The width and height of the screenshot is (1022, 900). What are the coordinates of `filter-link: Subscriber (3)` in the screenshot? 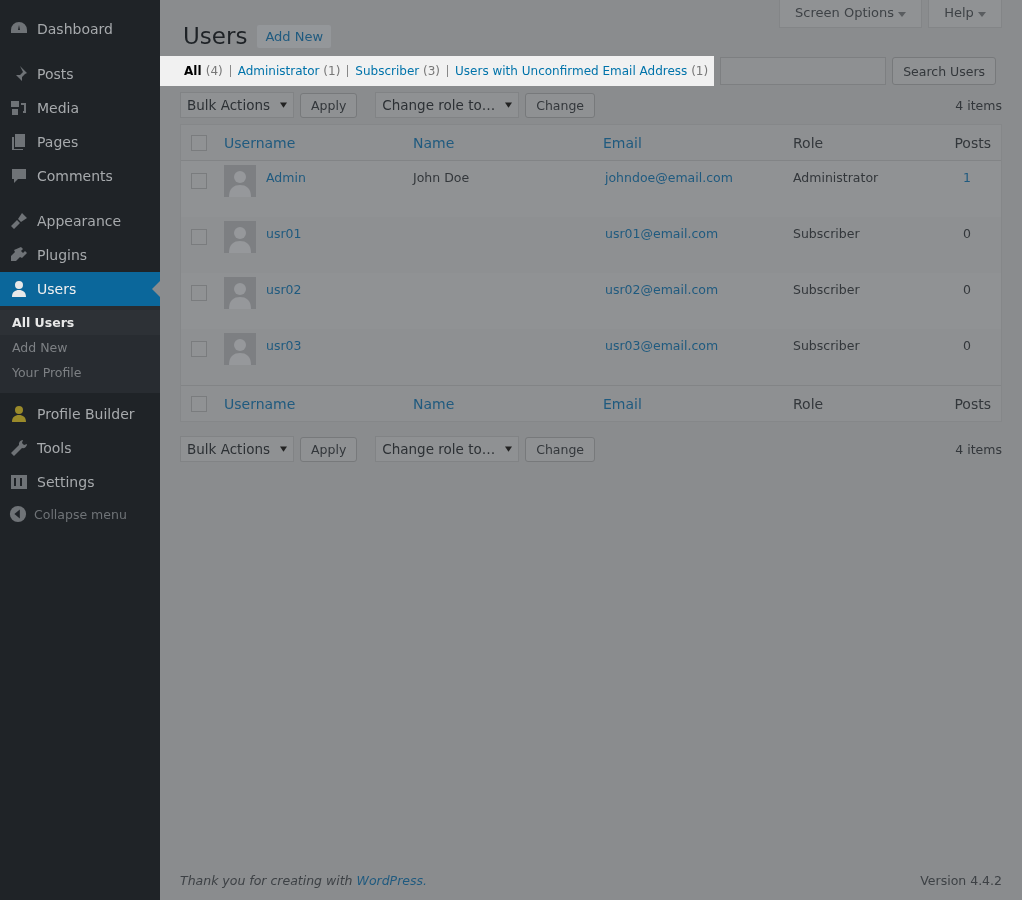 It's located at (398, 71).